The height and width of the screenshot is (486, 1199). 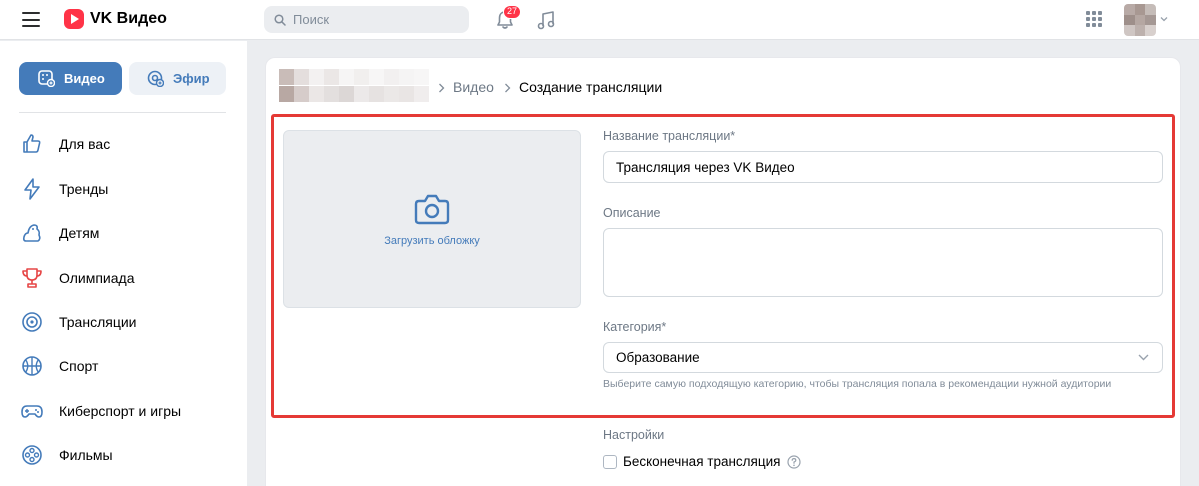 I want to click on search-box, so click(x=366, y=19).